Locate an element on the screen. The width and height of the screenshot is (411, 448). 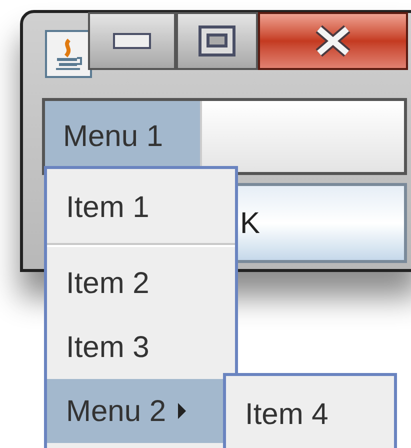
maximize-icon is located at coordinates (217, 41).